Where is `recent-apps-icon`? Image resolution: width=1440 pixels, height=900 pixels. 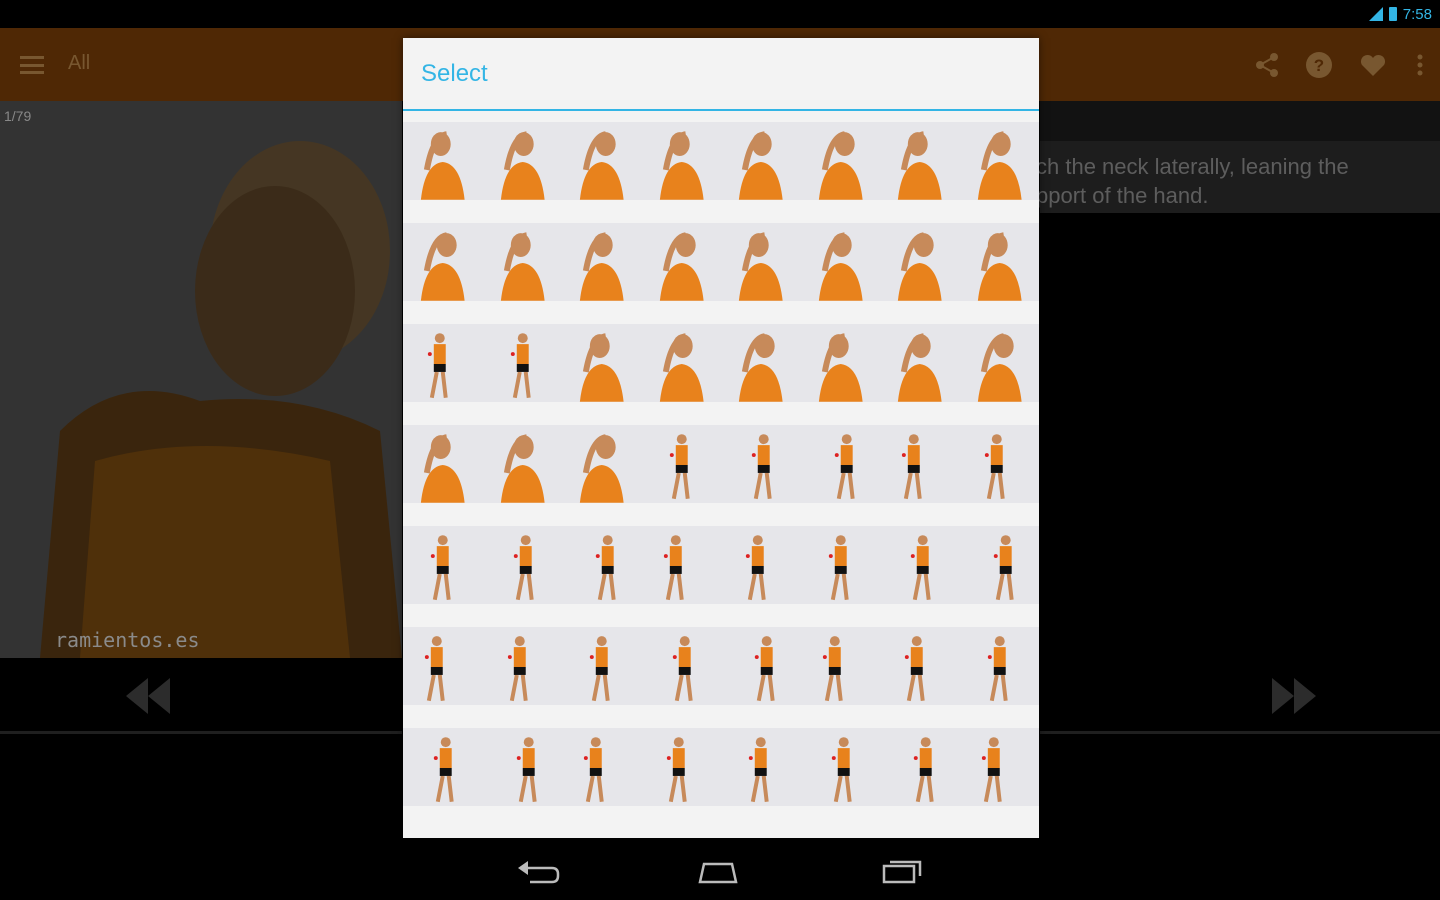
recent-apps-icon is located at coordinates (902, 871).